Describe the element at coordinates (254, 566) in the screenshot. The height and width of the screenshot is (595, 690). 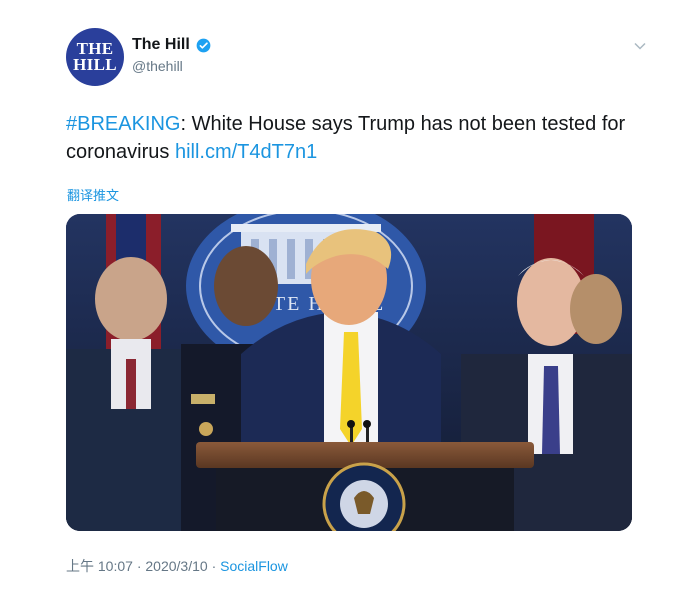
I see `tweet-source-link: SocialFlow` at that location.